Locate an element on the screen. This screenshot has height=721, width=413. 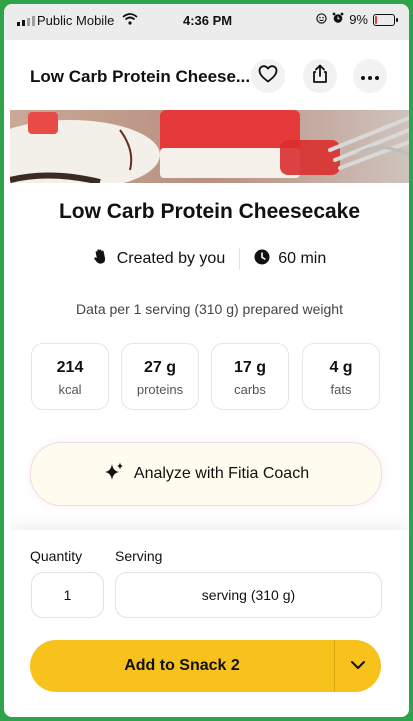
serving-label: Serving is located at coordinates (139, 556).